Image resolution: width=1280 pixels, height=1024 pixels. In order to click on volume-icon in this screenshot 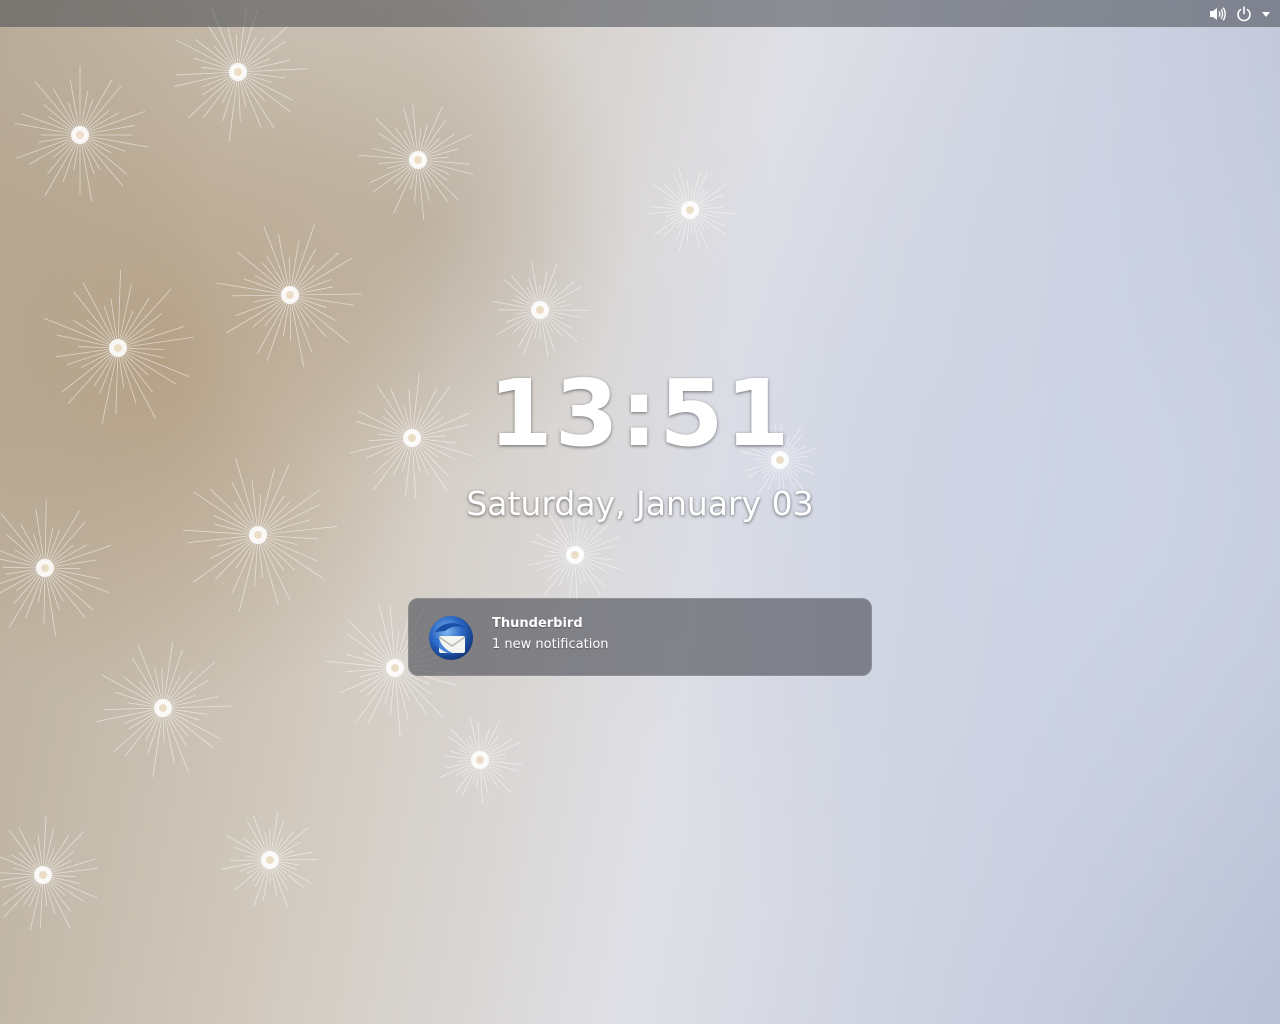, I will do `click(1217, 14)`.